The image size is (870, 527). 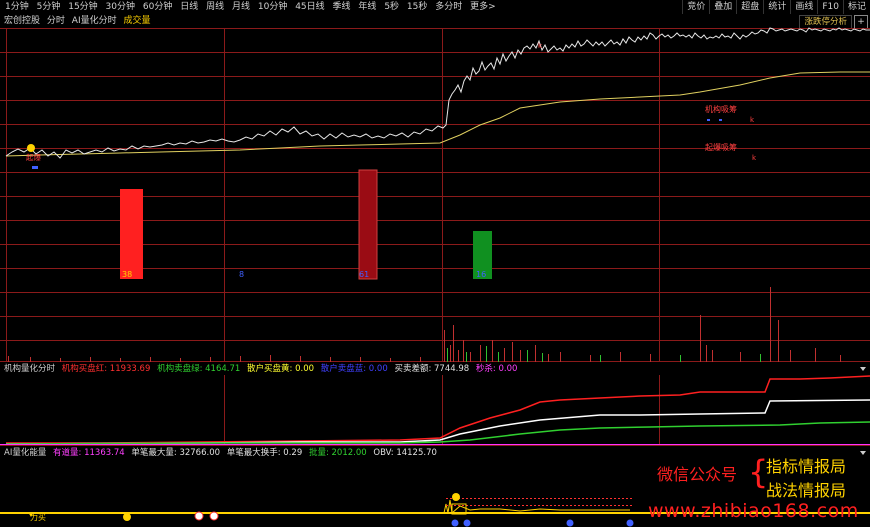 I want to click on panel2-dropdown-icon, so click(x=863, y=369).